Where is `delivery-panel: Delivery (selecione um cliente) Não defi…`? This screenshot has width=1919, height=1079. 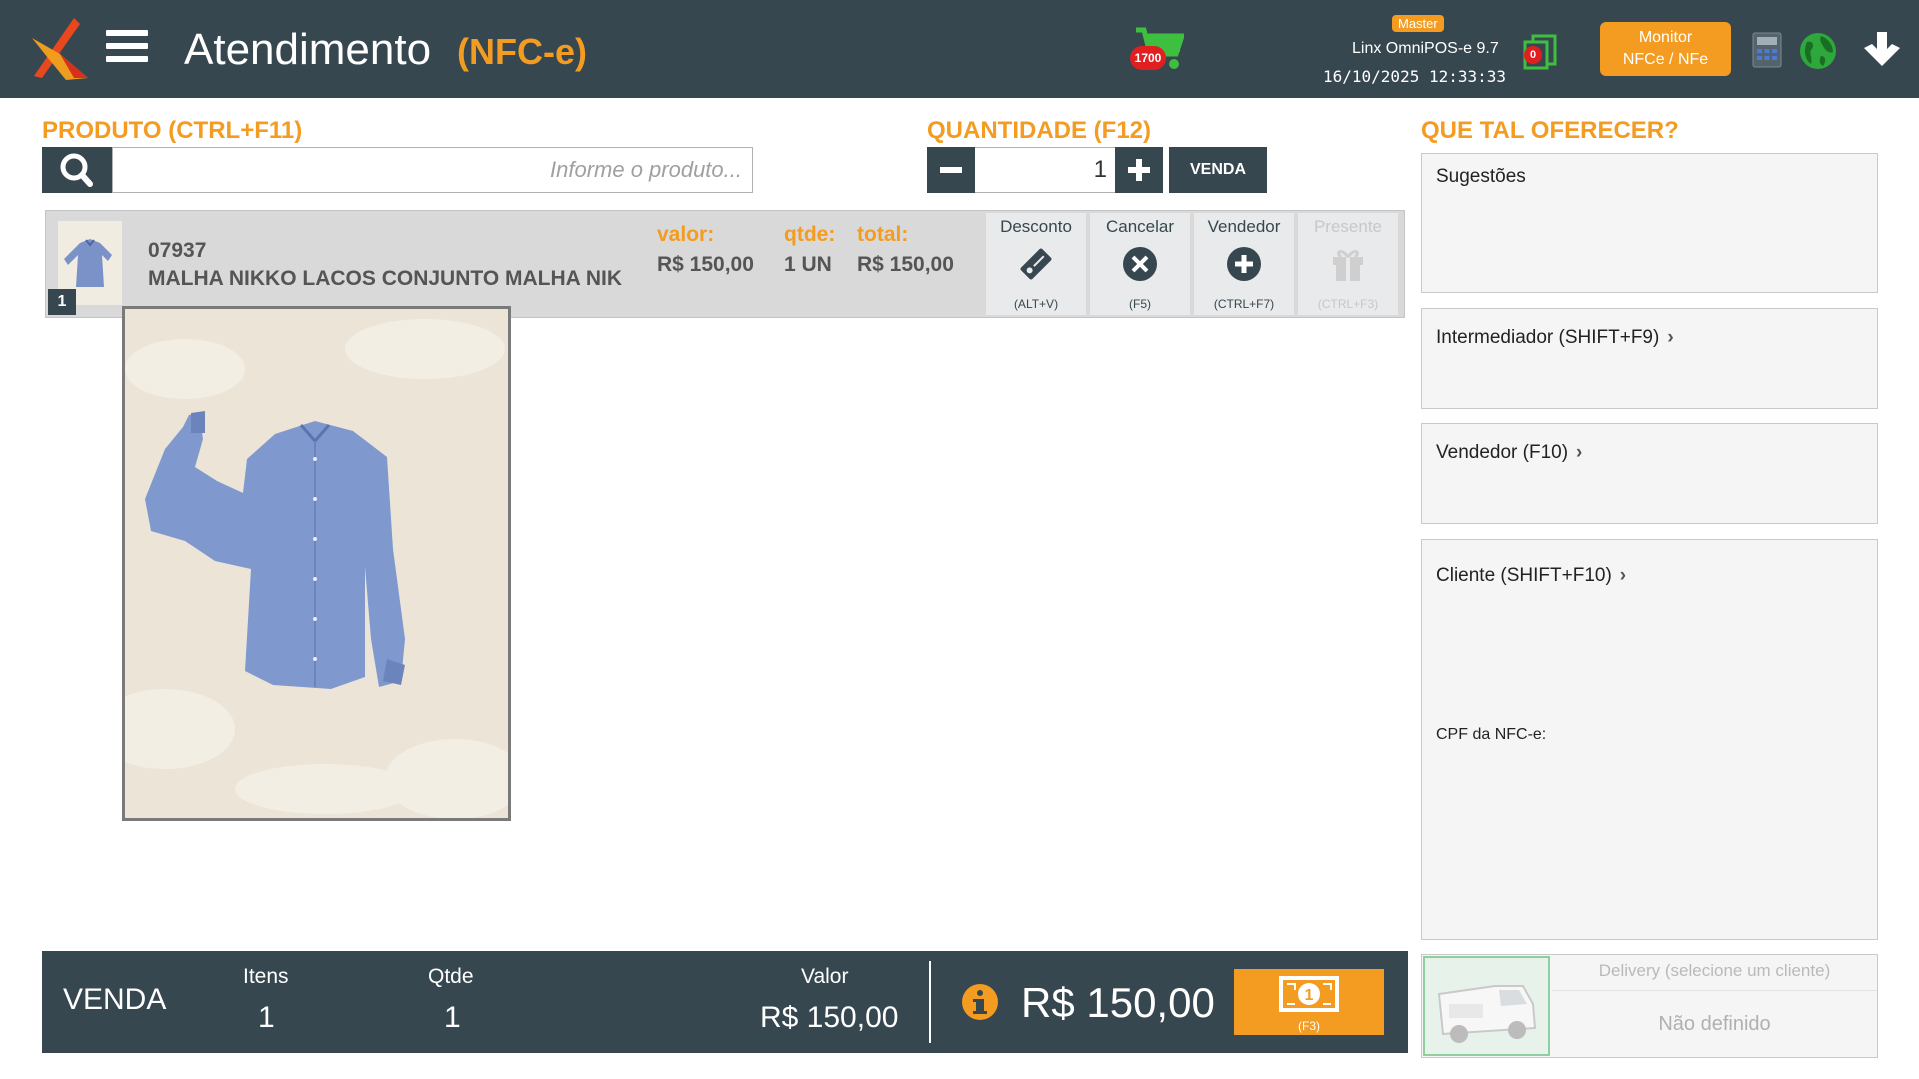 delivery-panel: Delivery (selecione um cliente) Não defi… is located at coordinates (1649, 1006).